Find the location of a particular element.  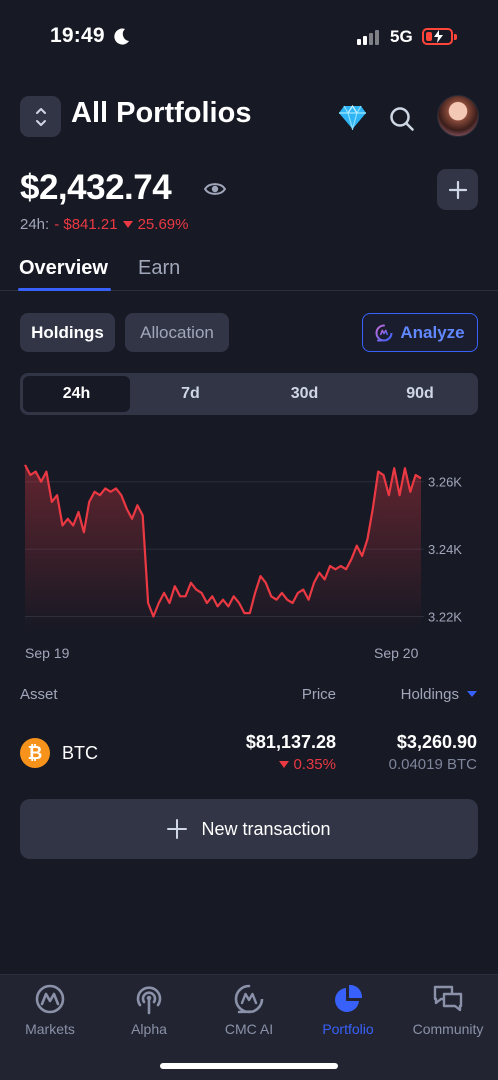

status-time: 19:49 is located at coordinates (77, 35).